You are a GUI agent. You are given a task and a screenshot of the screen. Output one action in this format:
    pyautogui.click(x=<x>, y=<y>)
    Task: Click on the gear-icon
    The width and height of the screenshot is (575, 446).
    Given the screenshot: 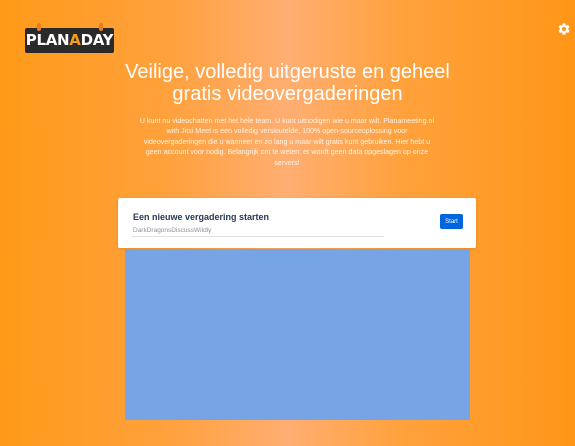 What is the action you would take?
    pyautogui.click(x=564, y=29)
    